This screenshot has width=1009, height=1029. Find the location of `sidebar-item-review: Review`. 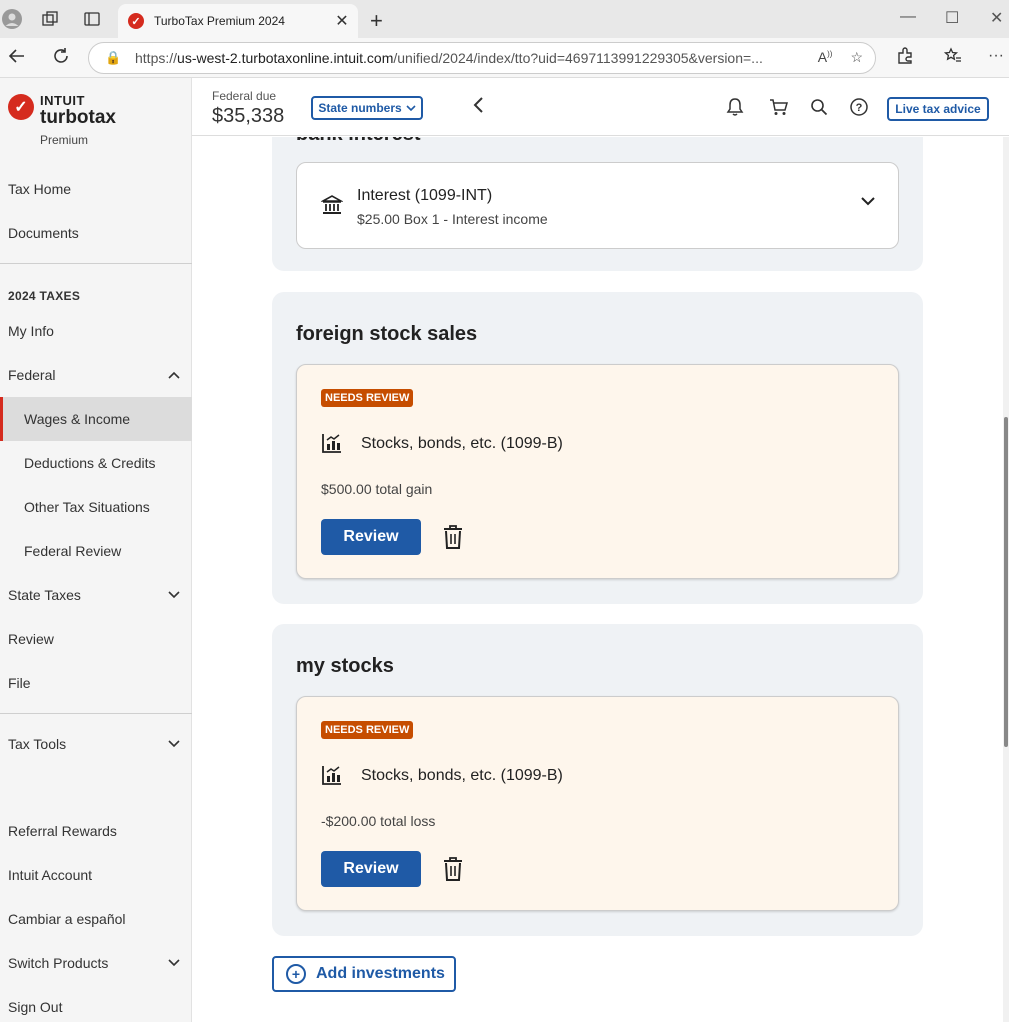

sidebar-item-review: Review is located at coordinates (96, 639).